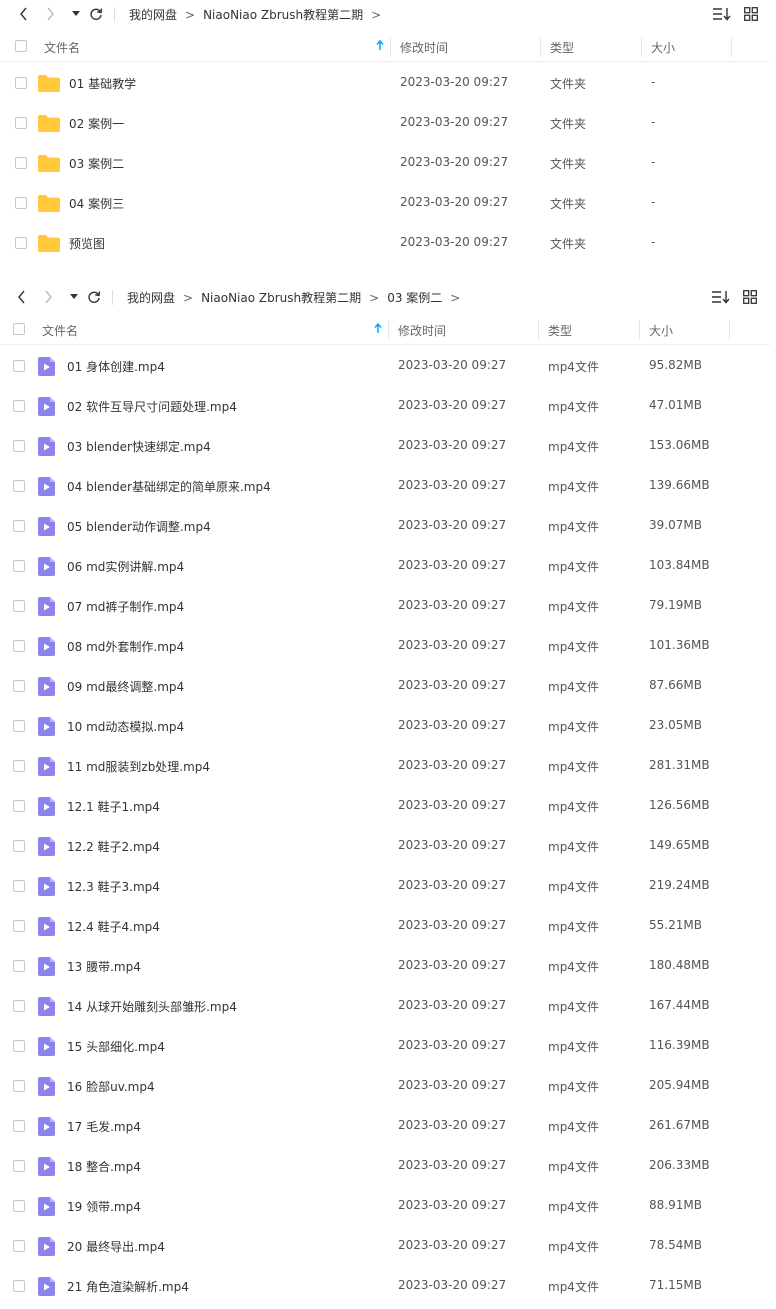 Image resolution: width=776 pixels, height=1309 pixels. I want to click on file-name: 08 md外套制作.mp4, so click(125, 646).